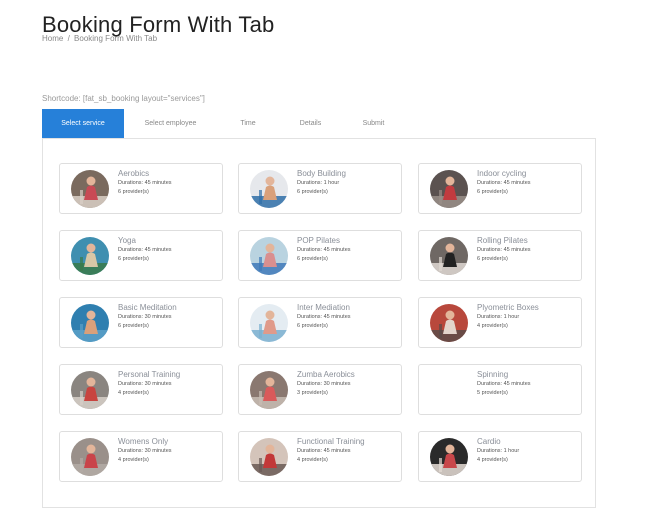 This screenshot has height=531, width=656. Describe the element at coordinates (493, 374) in the screenshot. I see `service-name: Spinning` at that location.